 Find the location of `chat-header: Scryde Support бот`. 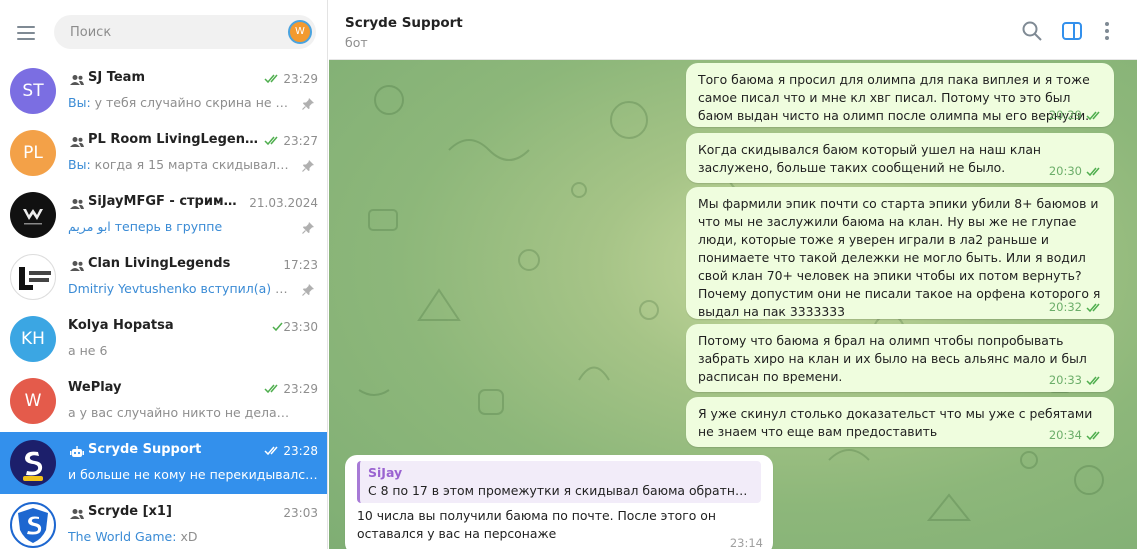

chat-header: Scryde Support бот is located at coordinates (733, 30).